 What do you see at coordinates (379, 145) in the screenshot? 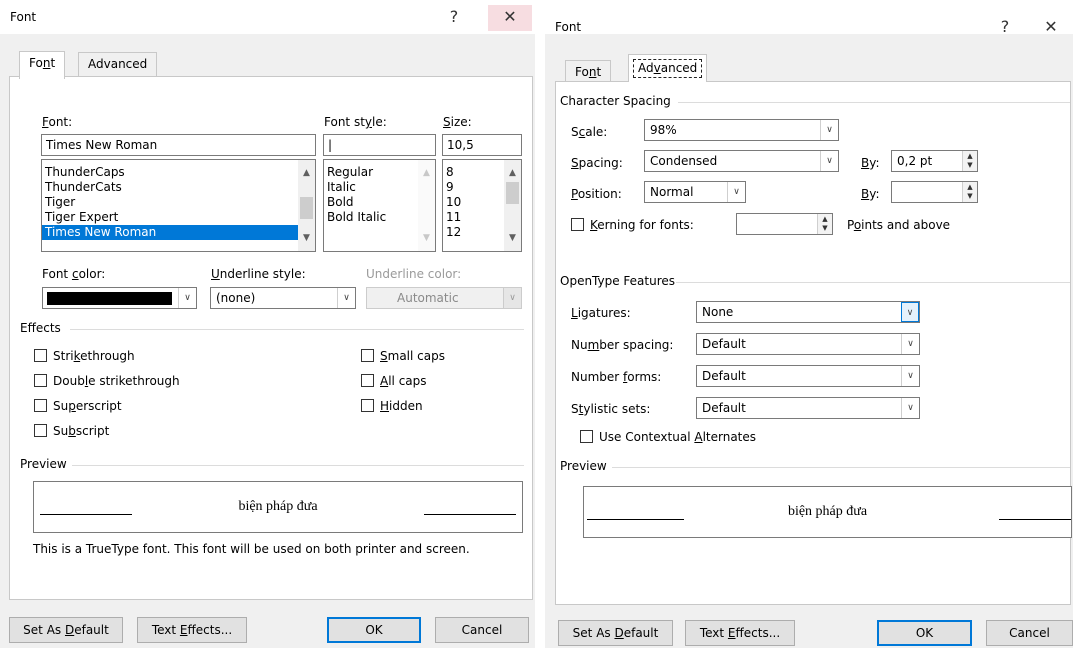
I see `font-style-input: |` at bounding box center [379, 145].